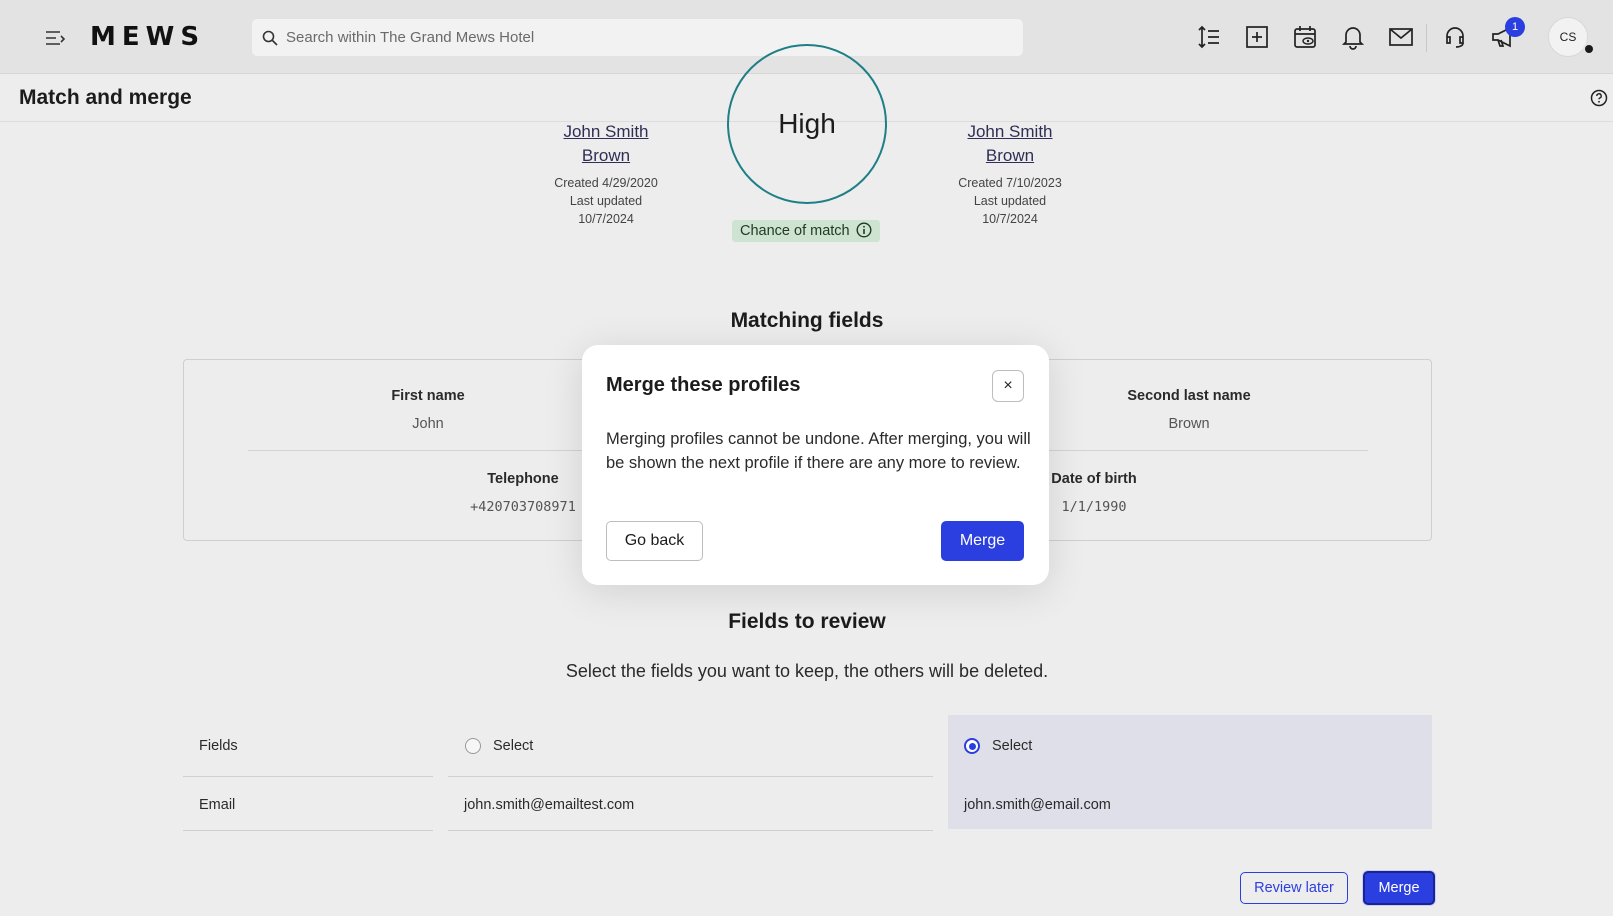 The height and width of the screenshot is (916, 1613). I want to click on go-back-button: Go back, so click(654, 541).